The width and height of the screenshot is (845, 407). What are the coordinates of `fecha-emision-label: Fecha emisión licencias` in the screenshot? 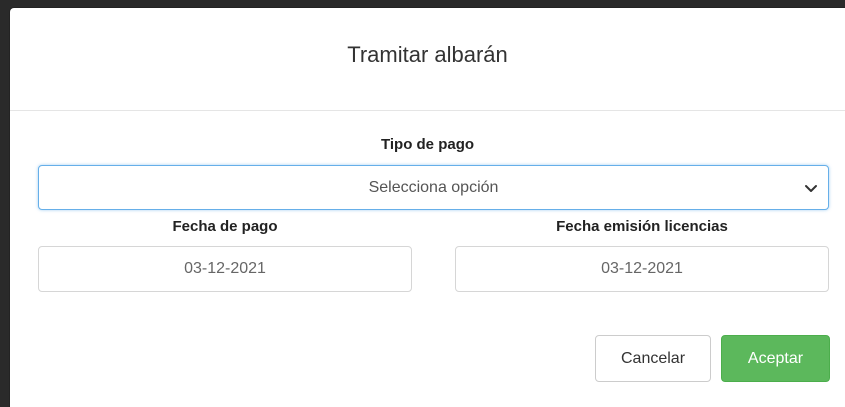 It's located at (642, 226).